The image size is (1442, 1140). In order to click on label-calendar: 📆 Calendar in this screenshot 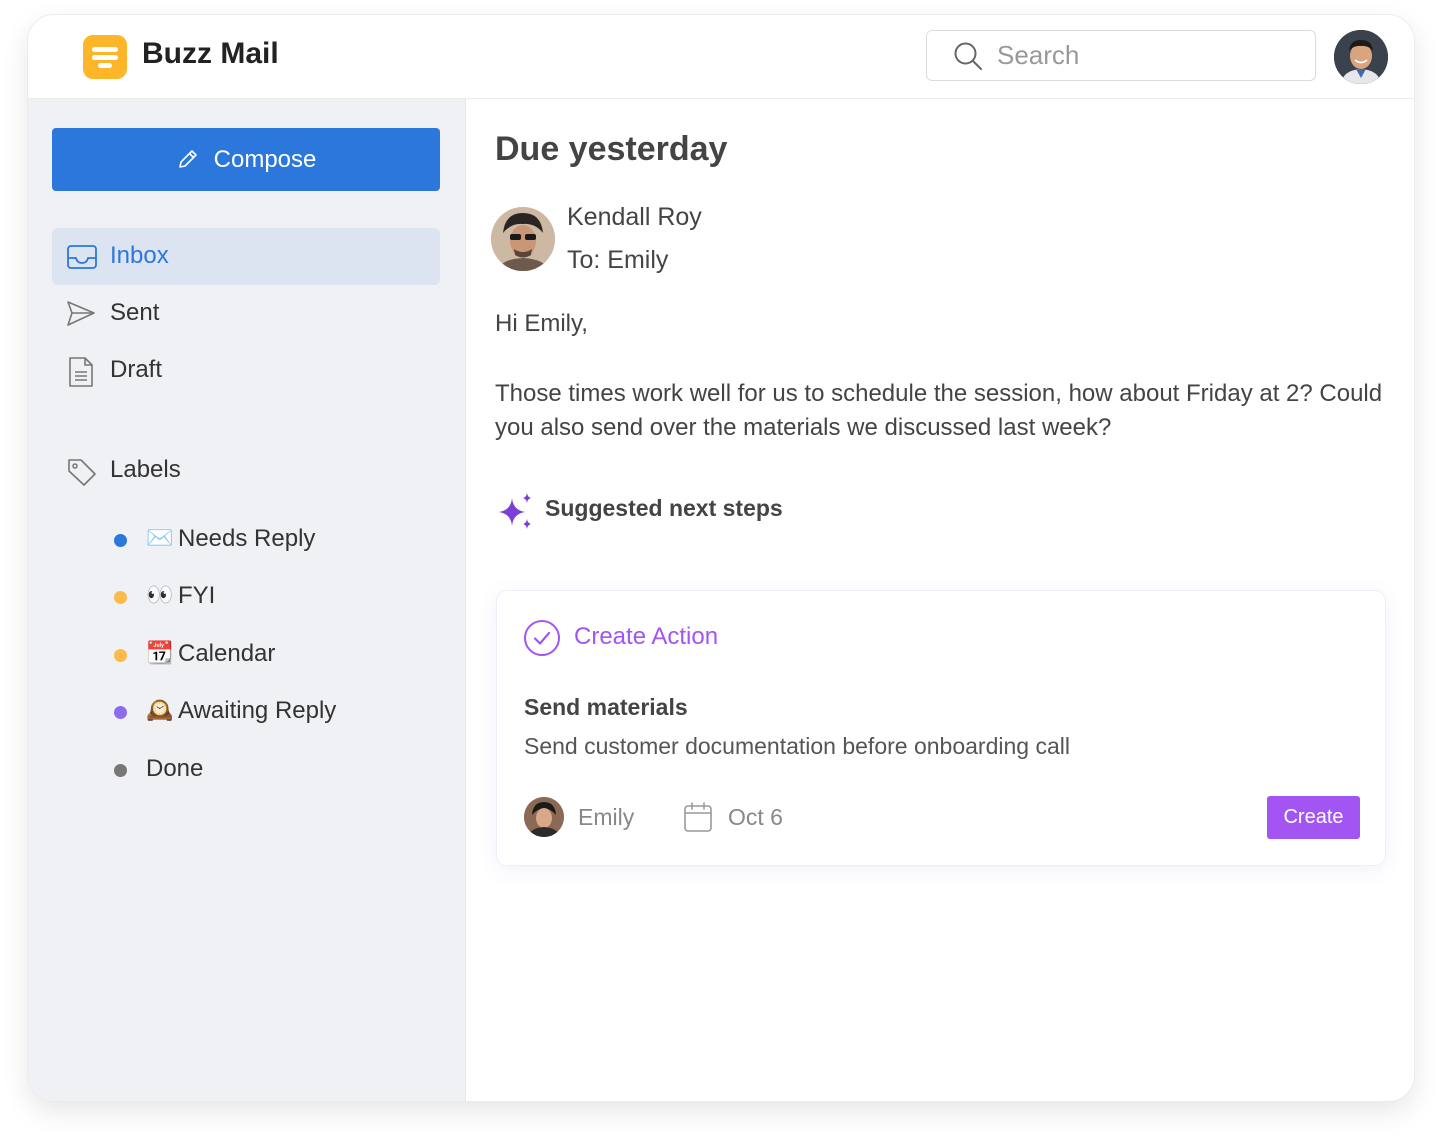, I will do `click(274, 653)`.